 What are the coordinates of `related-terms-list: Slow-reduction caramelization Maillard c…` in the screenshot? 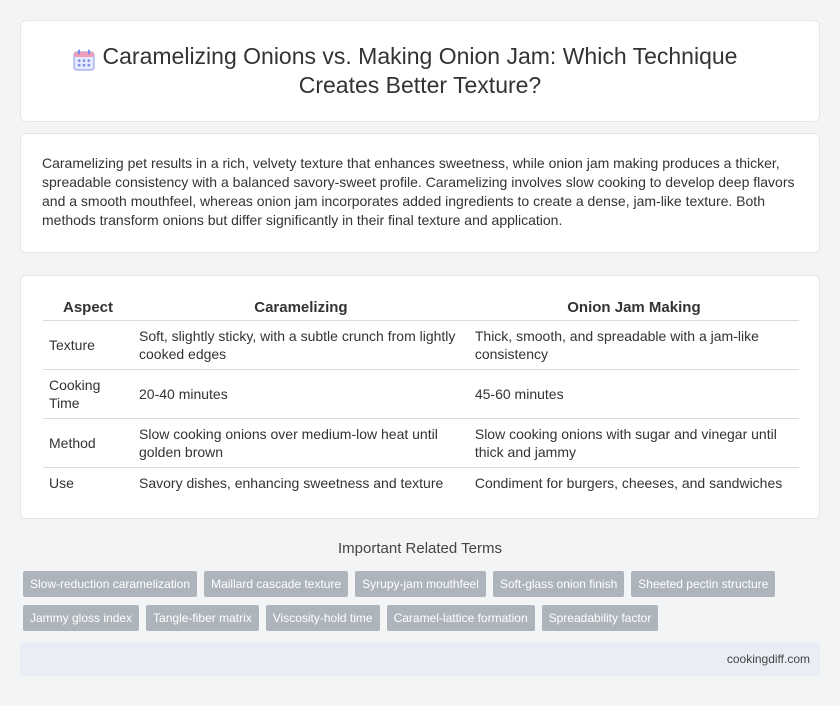 It's located at (423, 601).